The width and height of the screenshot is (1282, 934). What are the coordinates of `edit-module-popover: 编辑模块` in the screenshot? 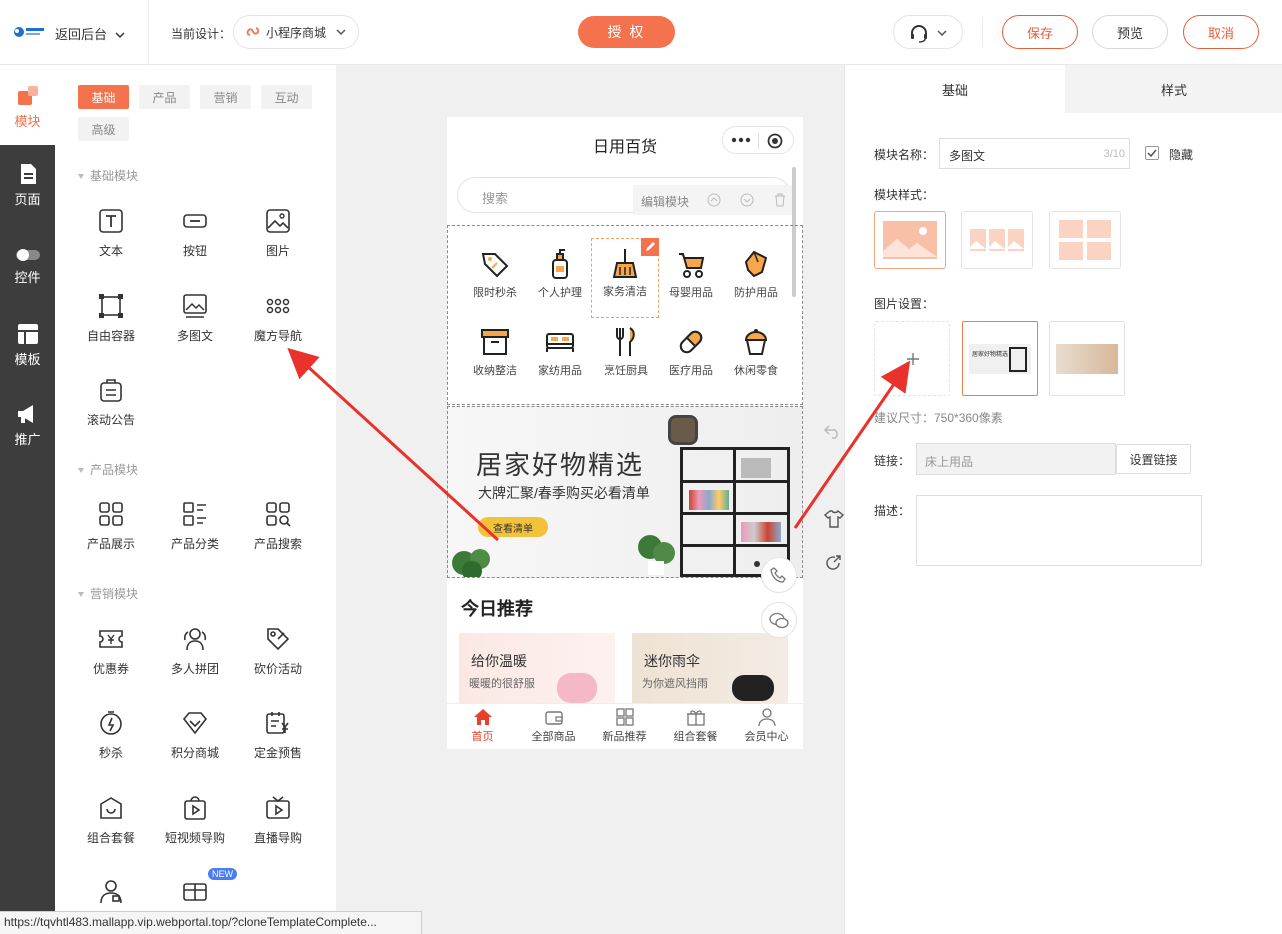 It's located at (714, 200).